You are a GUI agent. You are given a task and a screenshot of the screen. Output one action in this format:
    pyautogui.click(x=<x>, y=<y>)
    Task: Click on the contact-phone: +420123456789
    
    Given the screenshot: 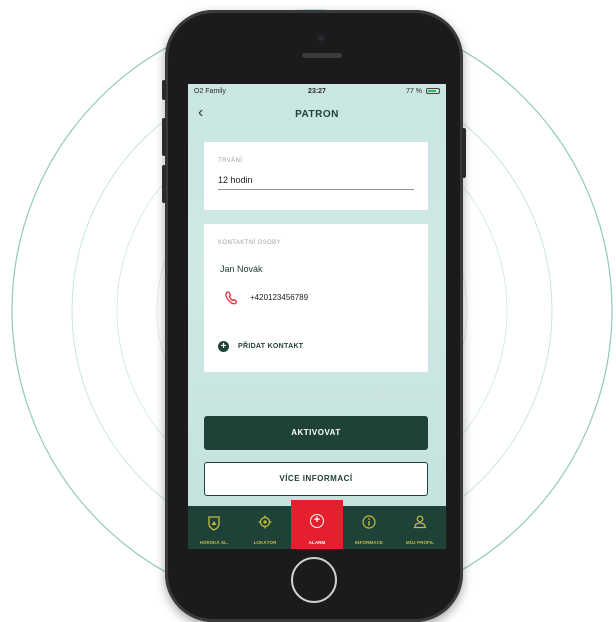 What is the action you would take?
    pyautogui.click(x=279, y=297)
    